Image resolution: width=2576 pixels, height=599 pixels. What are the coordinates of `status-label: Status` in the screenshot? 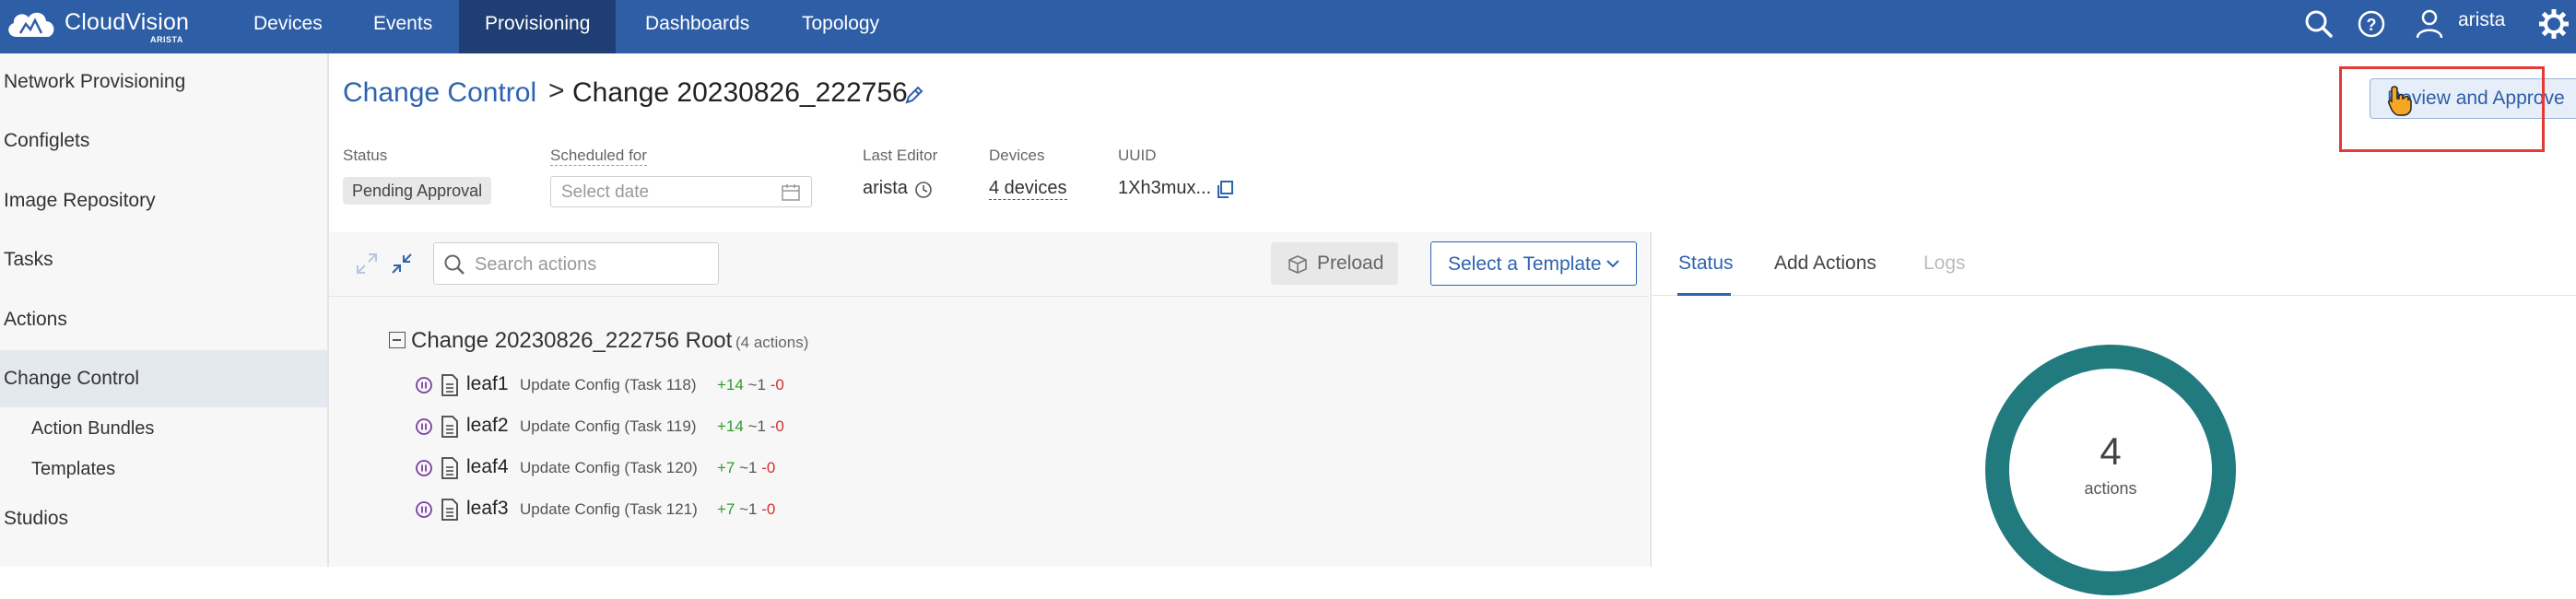 It's located at (365, 155).